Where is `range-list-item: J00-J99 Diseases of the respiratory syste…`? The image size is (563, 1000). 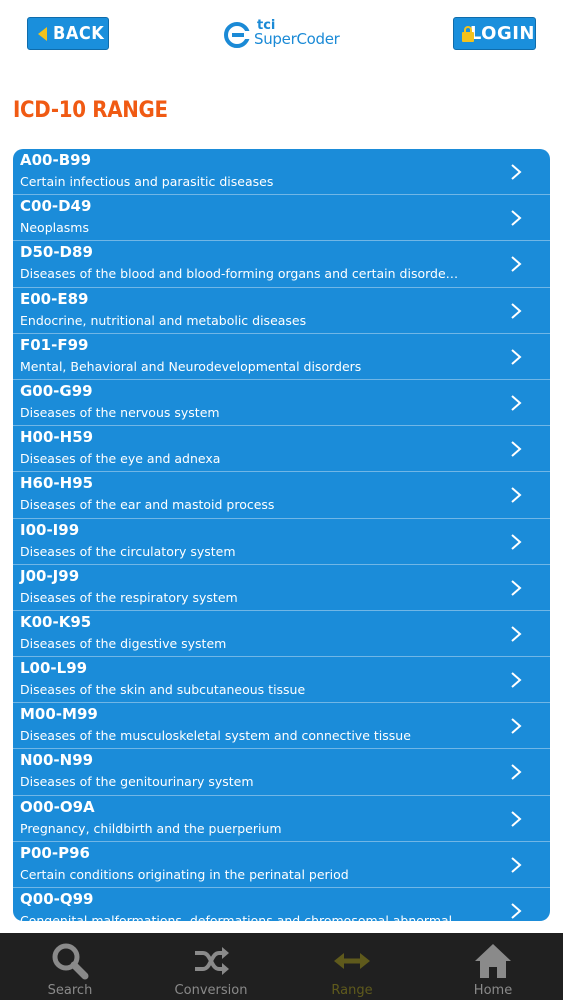
range-list-item: J00-J99 Diseases of the respiratory syste… is located at coordinates (281, 588).